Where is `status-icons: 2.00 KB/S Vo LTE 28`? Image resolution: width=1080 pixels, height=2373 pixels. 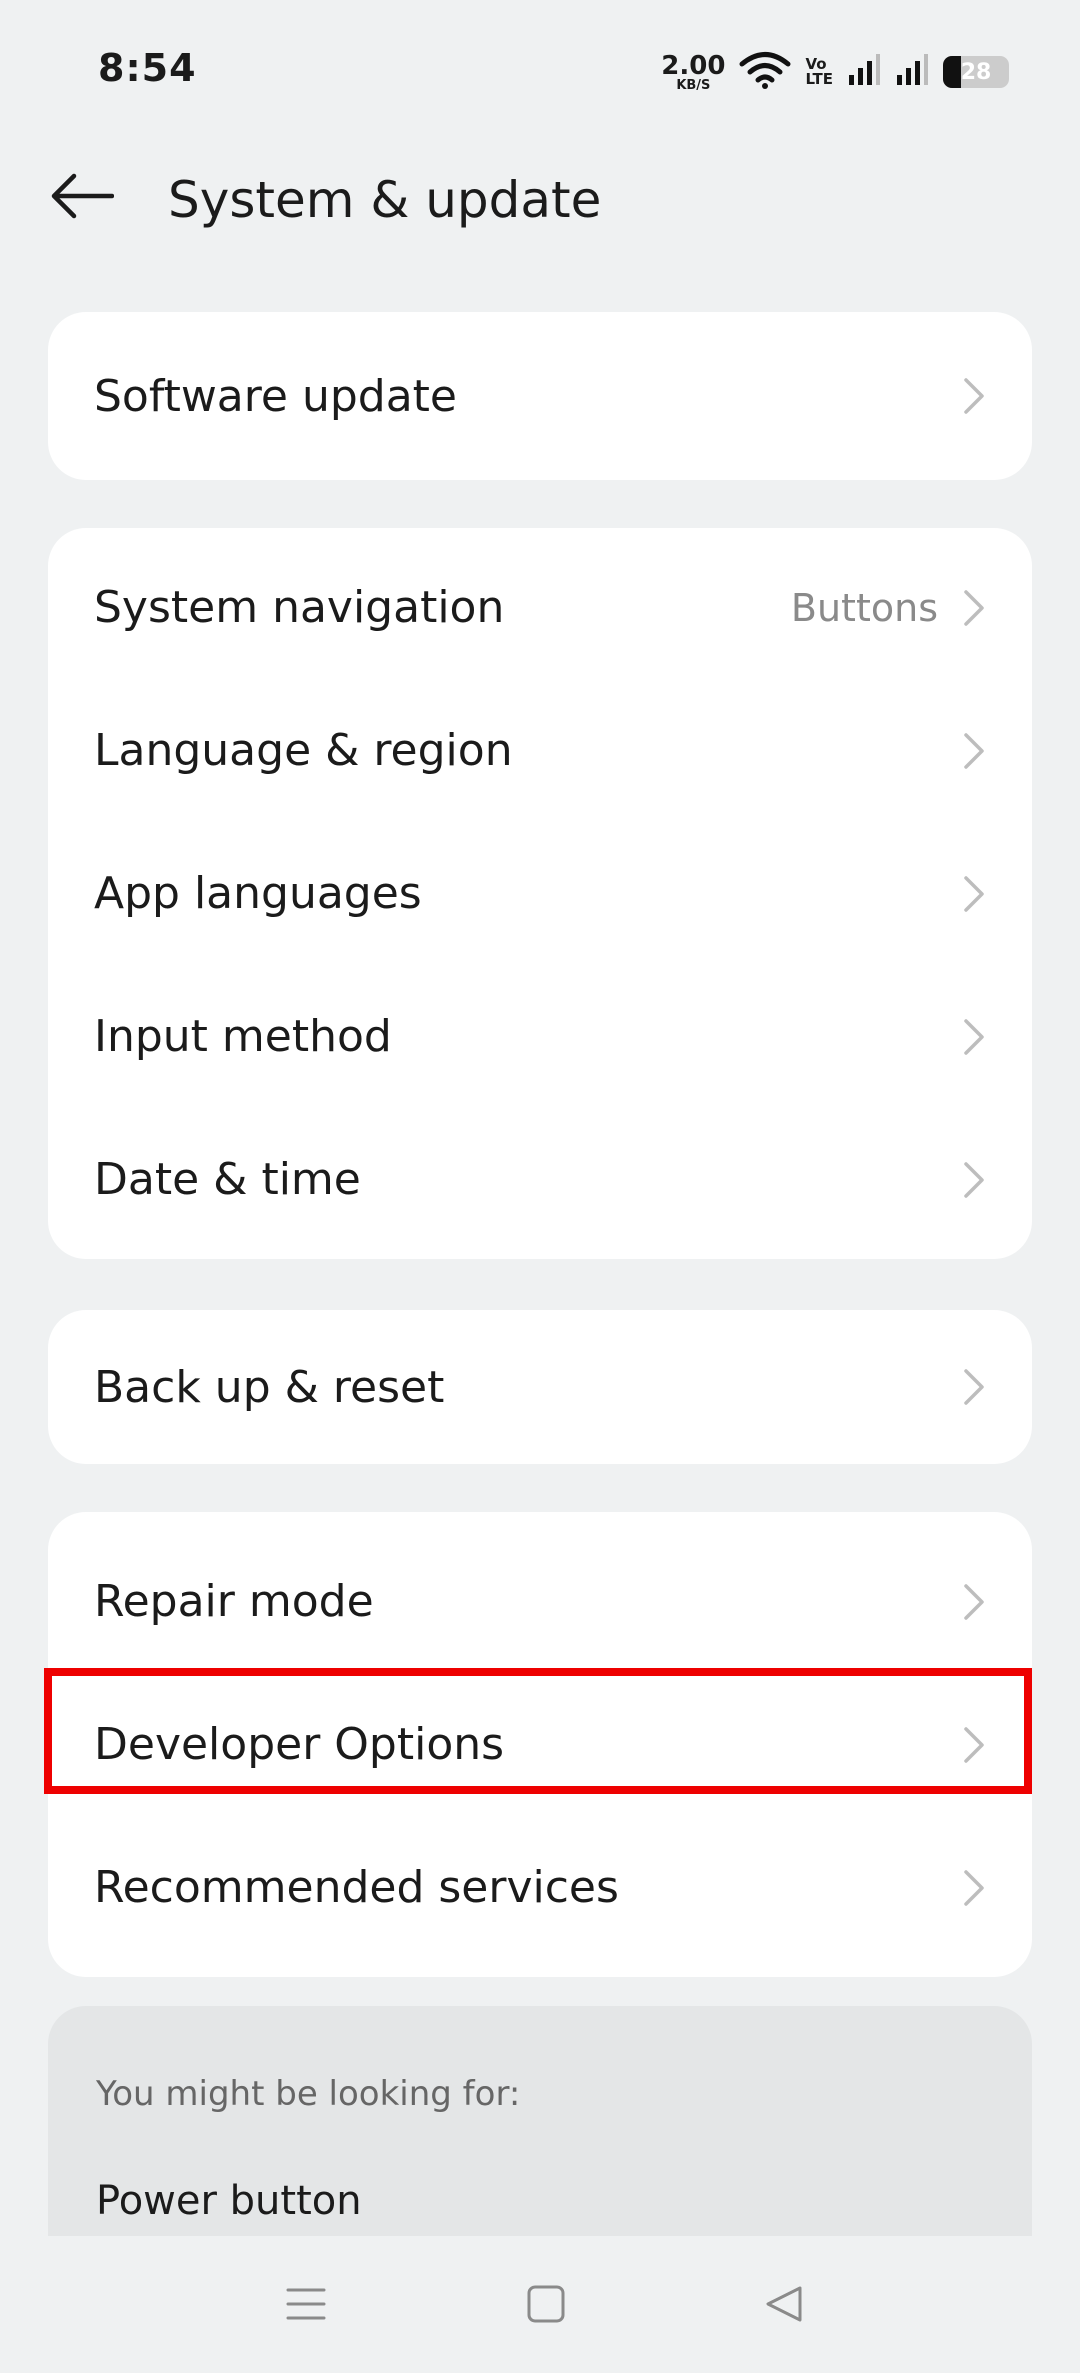 status-icons: 2.00 KB/S Vo LTE 28 is located at coordinates (835, 72).